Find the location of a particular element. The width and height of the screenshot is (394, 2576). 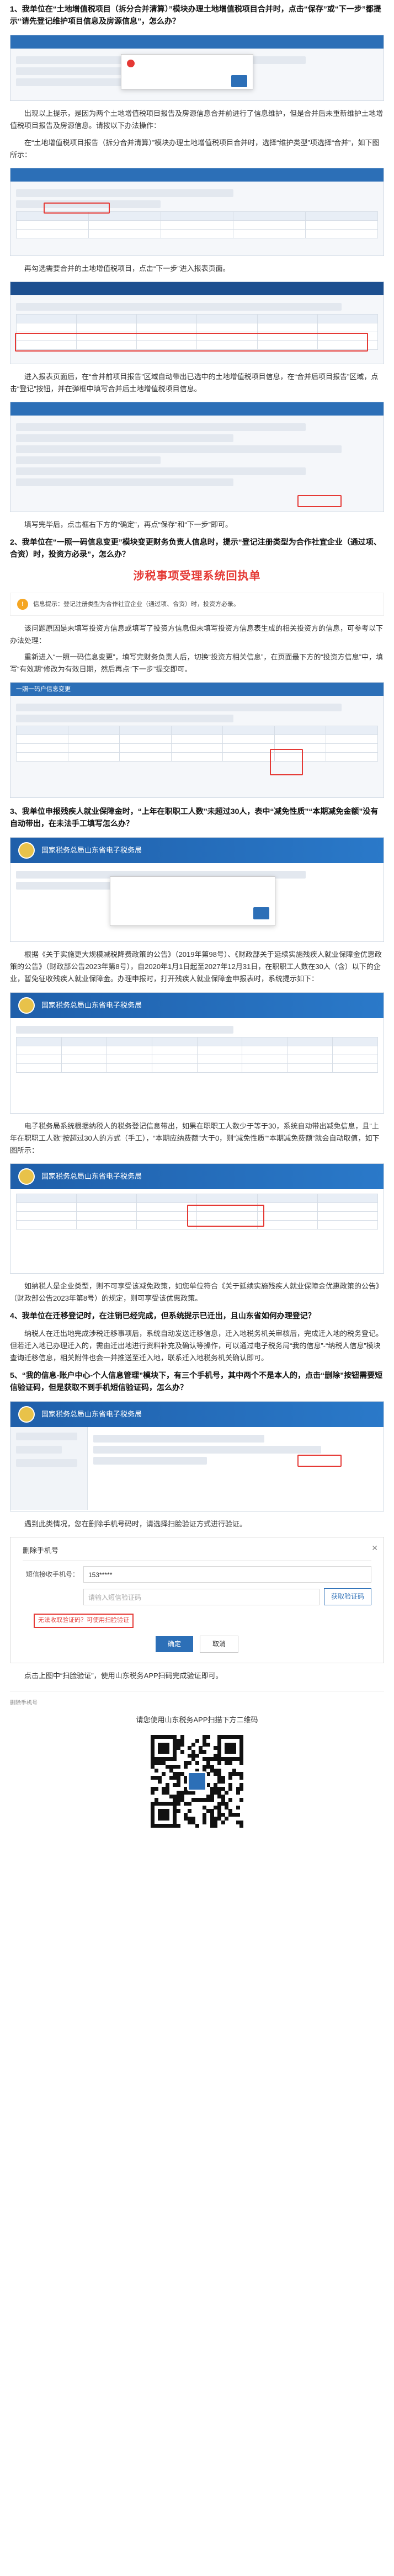

q3-screenshot-table: 国家税务总局山东省电子税务局 is located at coordinates (197, 1053).